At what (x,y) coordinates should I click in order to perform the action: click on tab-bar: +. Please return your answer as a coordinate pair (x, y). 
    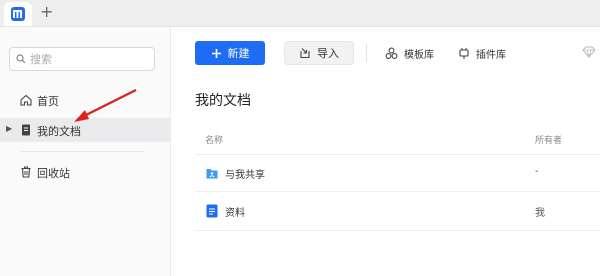
    Looking at the image, I should click on (300, 13).